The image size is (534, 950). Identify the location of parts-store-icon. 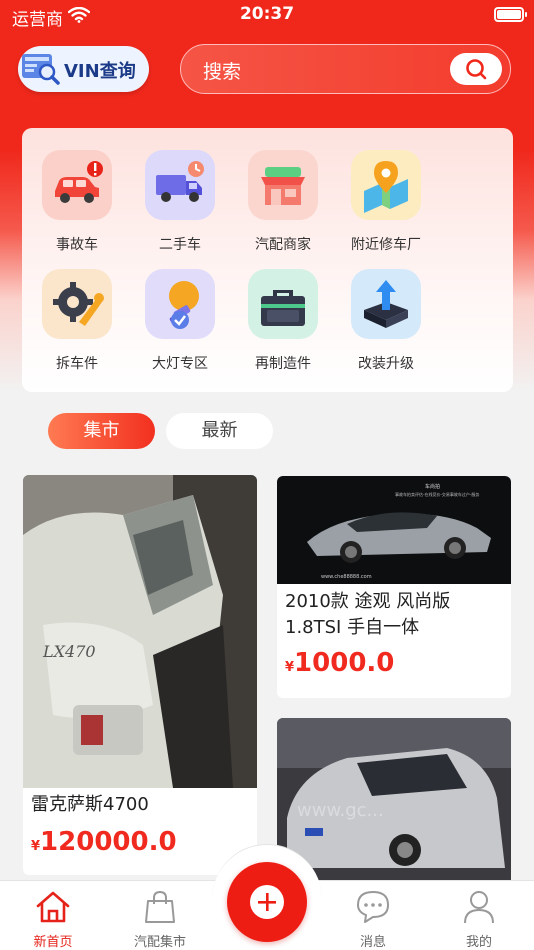
(283, 186).